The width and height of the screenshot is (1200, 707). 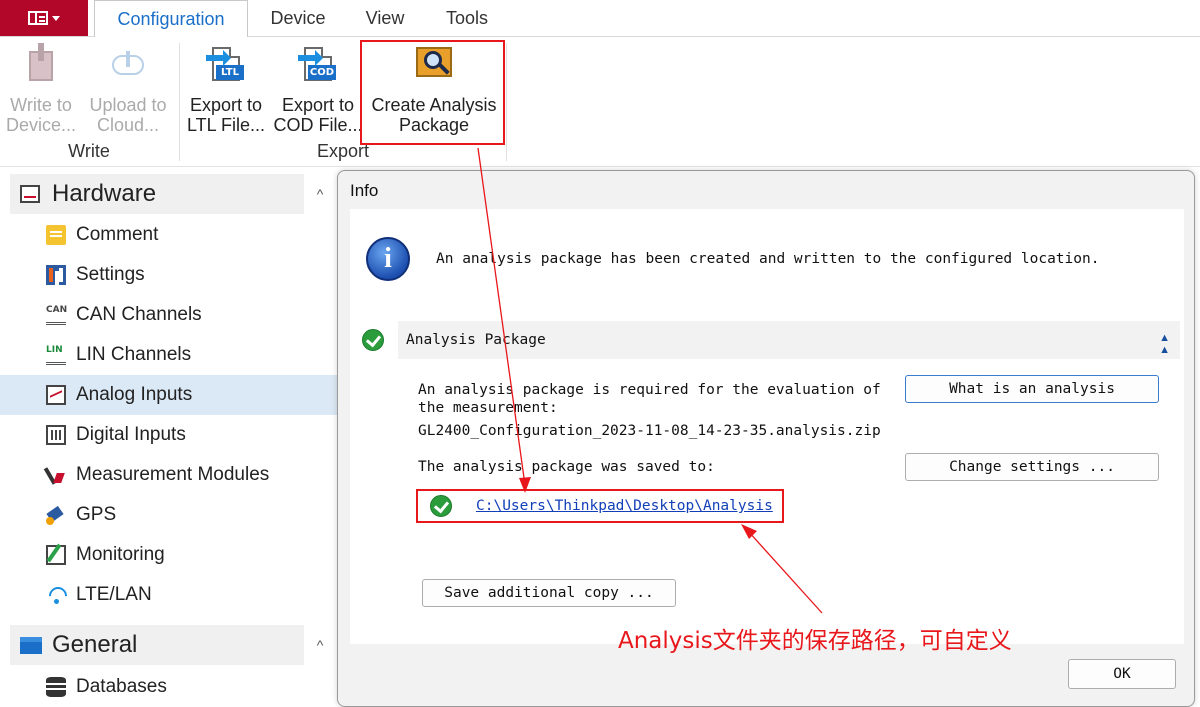 I want to click on section-general: General, so click(x=157, y=645).